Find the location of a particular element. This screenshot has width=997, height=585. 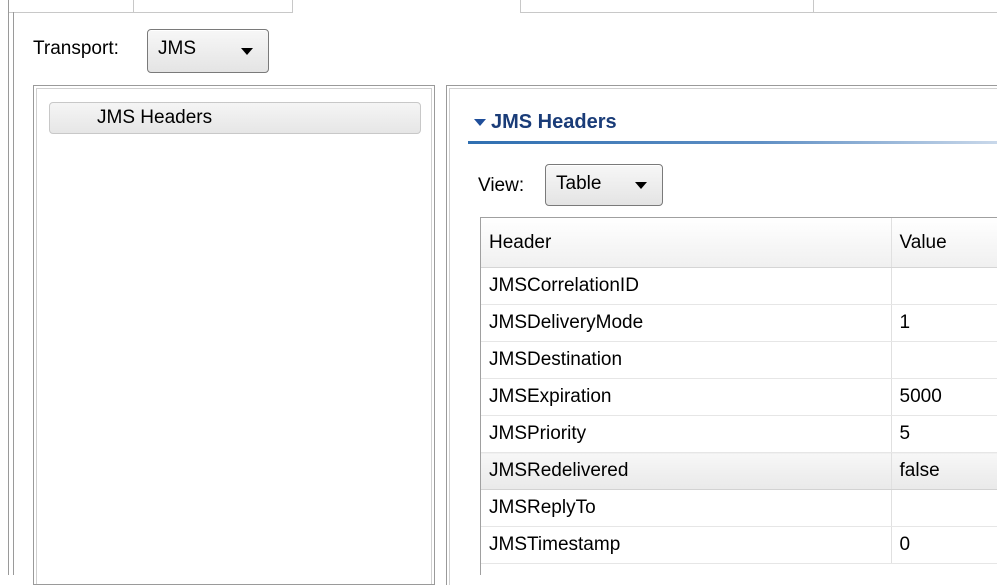

transport-label: Transport: is located at coordinates (76, 48).